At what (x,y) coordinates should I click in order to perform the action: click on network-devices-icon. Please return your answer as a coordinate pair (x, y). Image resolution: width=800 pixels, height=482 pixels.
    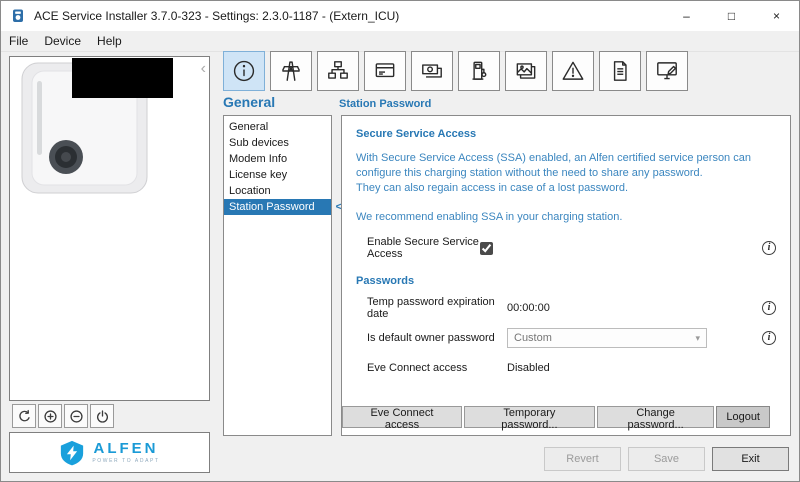
    Looking at the image, I should click on (338, 70).